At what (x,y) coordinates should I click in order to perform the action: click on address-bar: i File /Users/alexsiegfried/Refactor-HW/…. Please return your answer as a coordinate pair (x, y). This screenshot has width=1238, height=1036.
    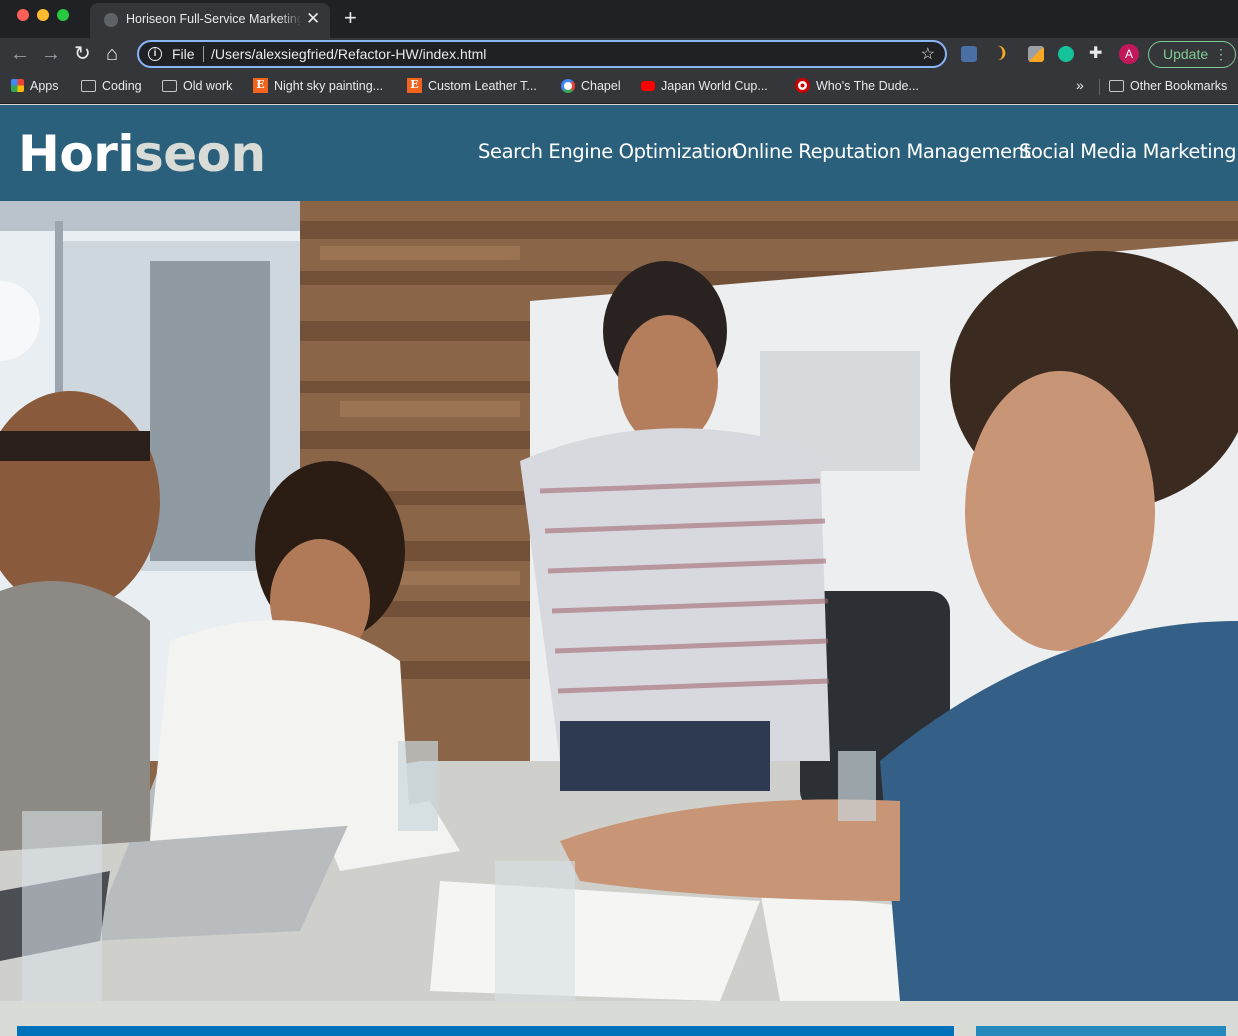
    Looking at the image, I should click on (542, 54).